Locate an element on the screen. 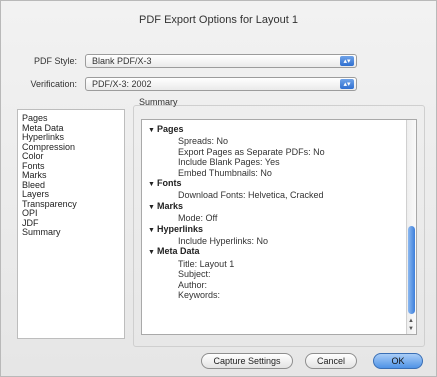 The image size is (437, 377). section-header-pages: ▼ Pages is located at coordinates (282, 130).